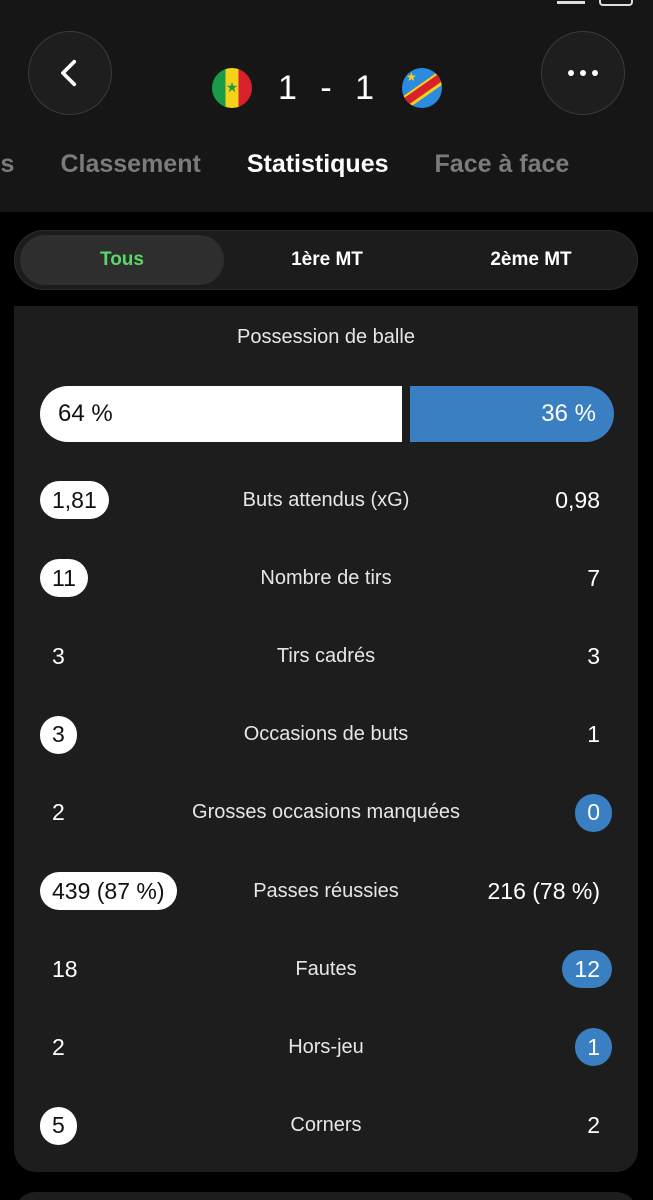 This screenshot has width=653, height=1200. Describe the element at coordinates (543, 890) in the screenshot. I see `stat-away-value: 216 (78 %)` at that location.